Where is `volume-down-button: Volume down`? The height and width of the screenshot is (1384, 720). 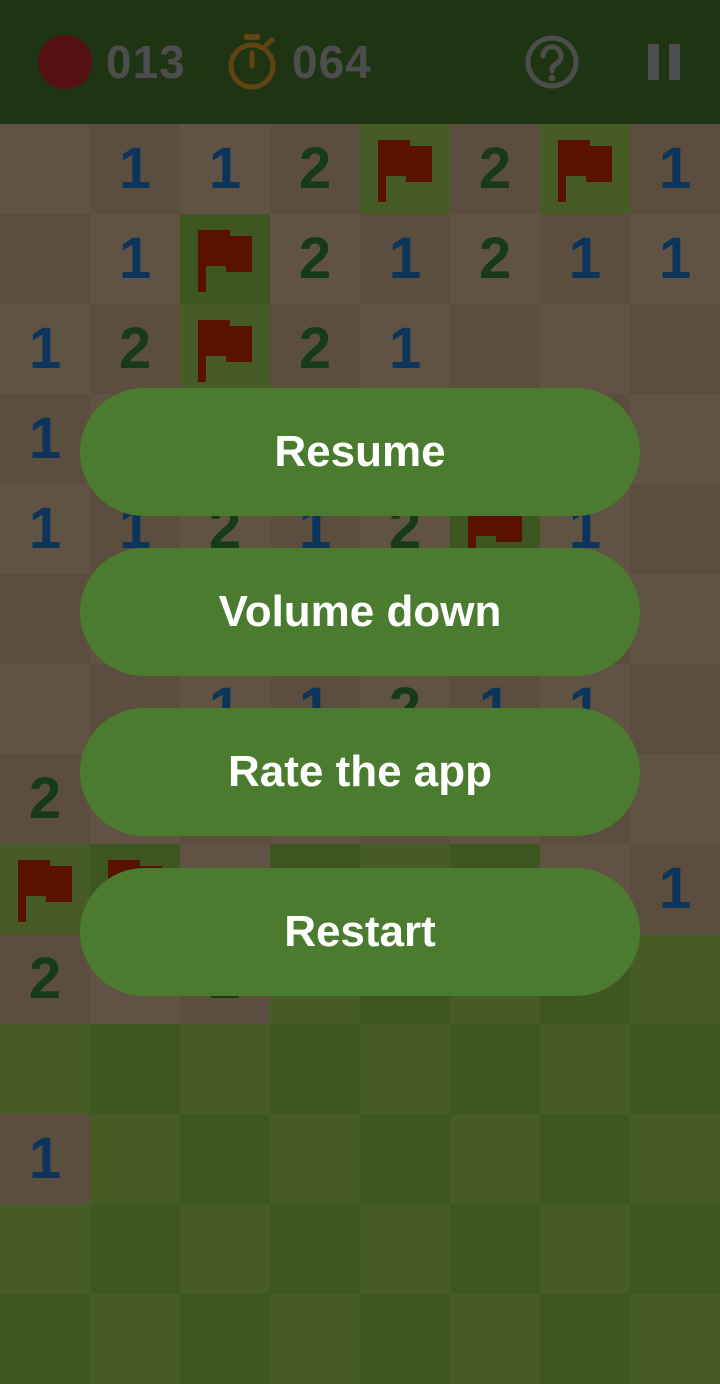
volume-down-button: Volume down is located at coordinates (360, 612).